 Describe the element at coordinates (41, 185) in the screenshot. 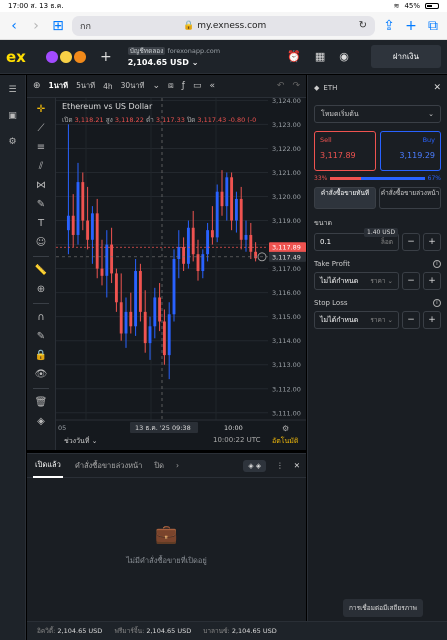

I see `pattern-icon: ⋈` at that location.